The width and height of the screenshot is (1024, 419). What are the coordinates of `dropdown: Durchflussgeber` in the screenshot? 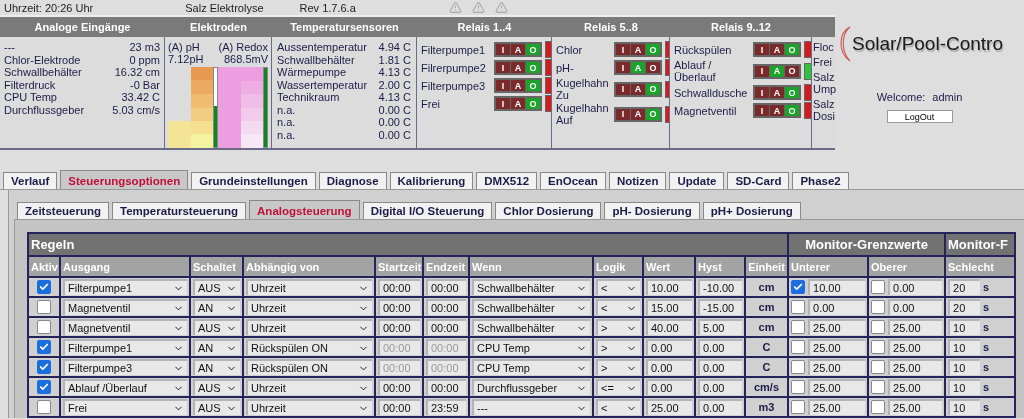 It's located at (531, 387).